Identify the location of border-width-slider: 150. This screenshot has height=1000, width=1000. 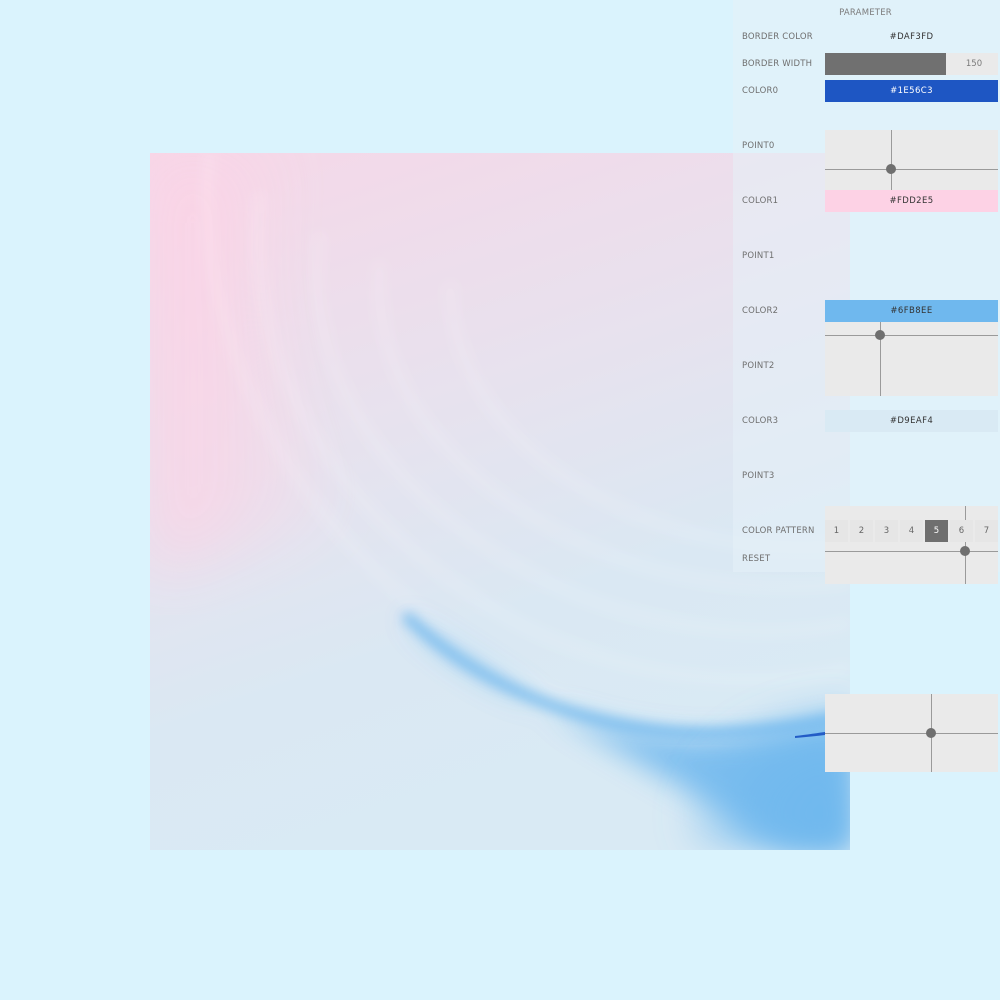
(911, 64).